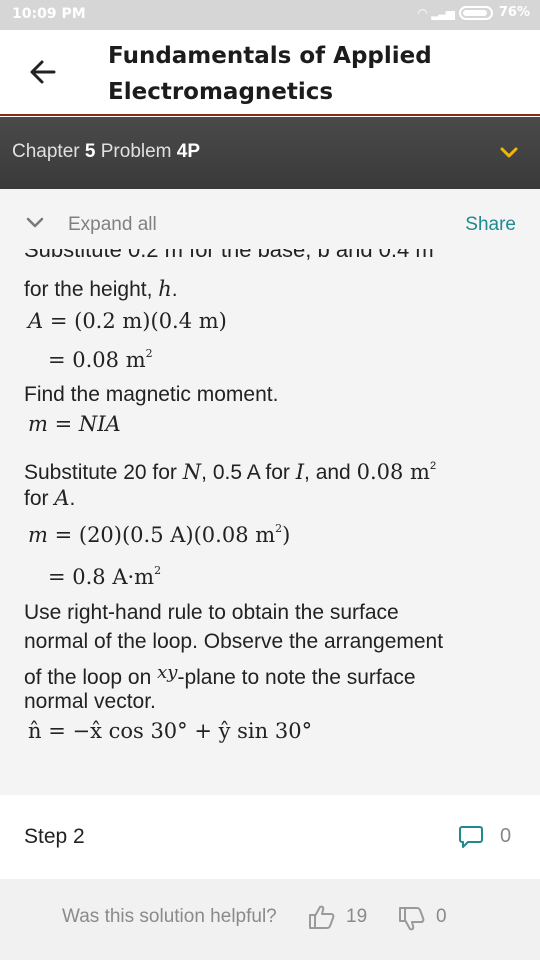 Image resolution: width=540 pixels, height=960 pixels. What do you see at coordinates (296, 677) in the screenshot?
I see `rule-text-b: -plane to note the surface` at bounding box center [296, 677].